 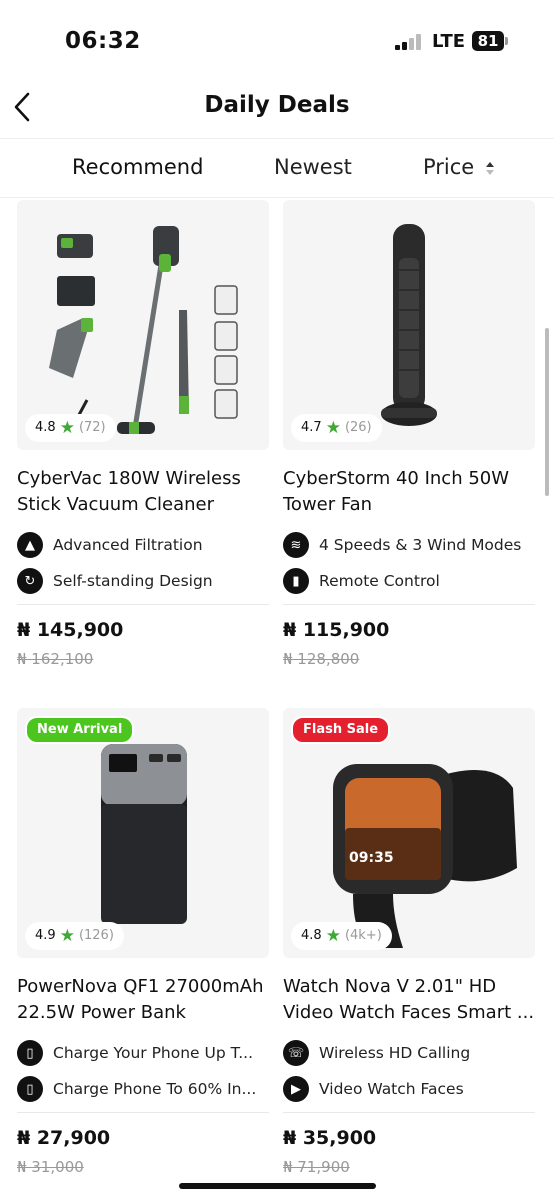 I want to click on original-price: ₦ 31,000, so click(x=50, y=1167).